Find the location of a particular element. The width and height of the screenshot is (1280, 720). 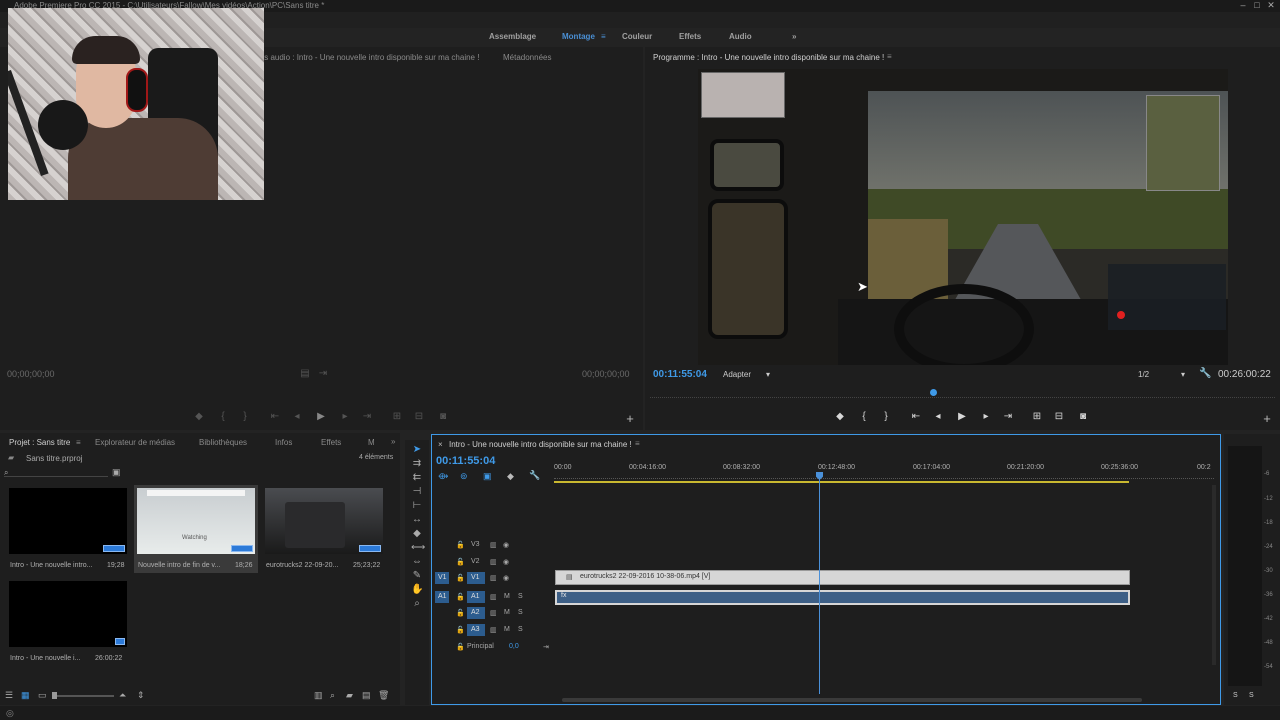

go-to-end-icon: ⇥ is located at coordinates (546, 647).